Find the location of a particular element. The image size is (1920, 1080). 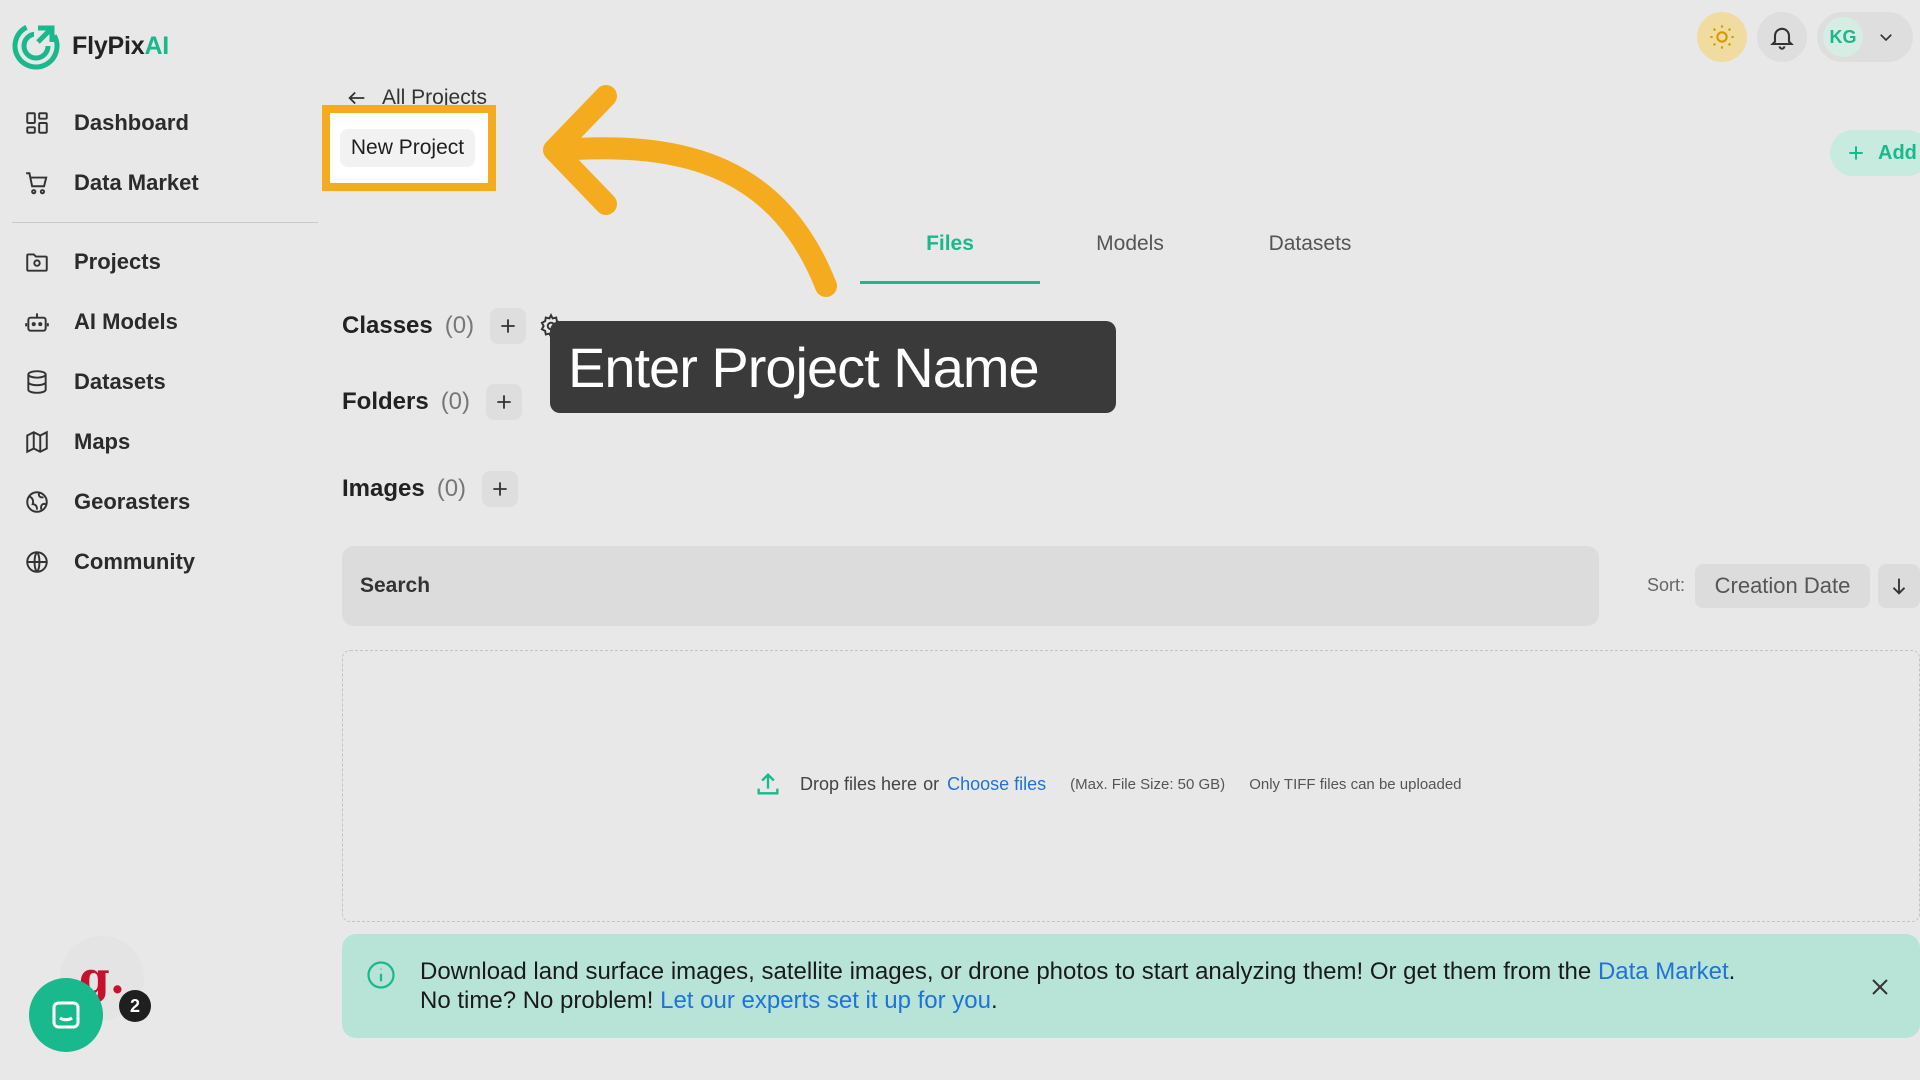

tab-files: Files is located at coordinates (950, 258).